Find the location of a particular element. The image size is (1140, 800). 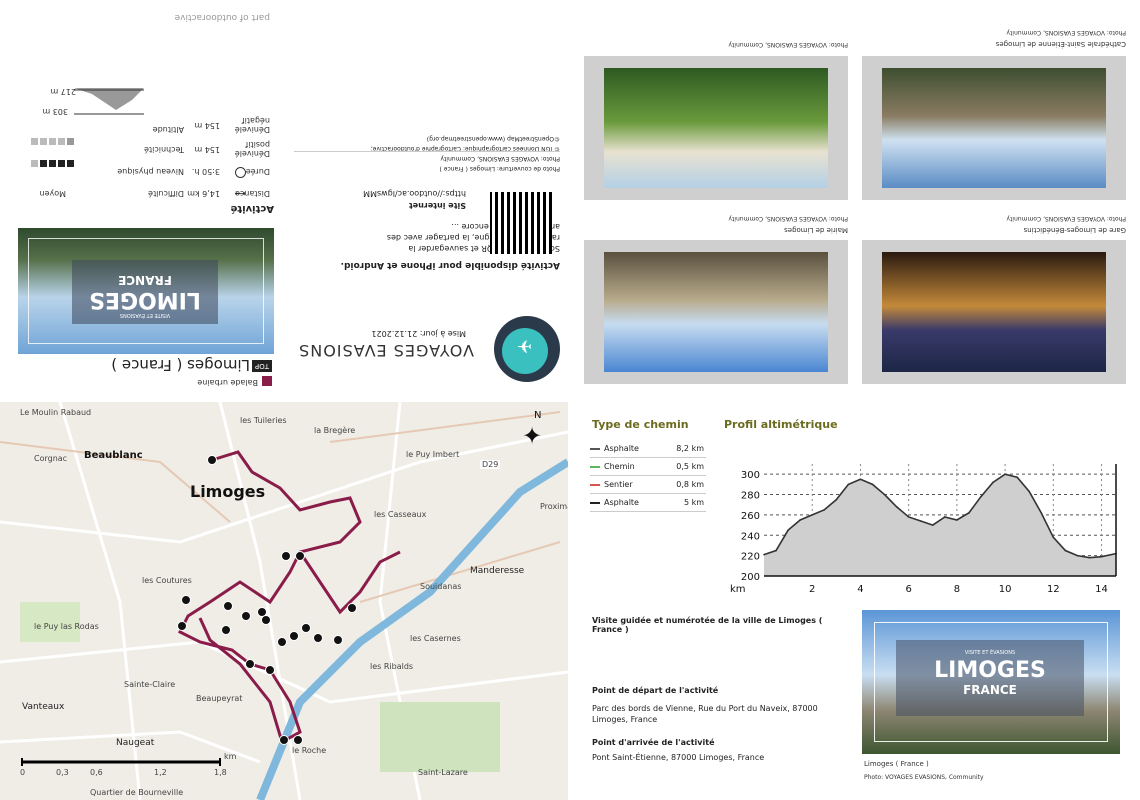

stat-label: Durée is located at coordinates (257, 171).